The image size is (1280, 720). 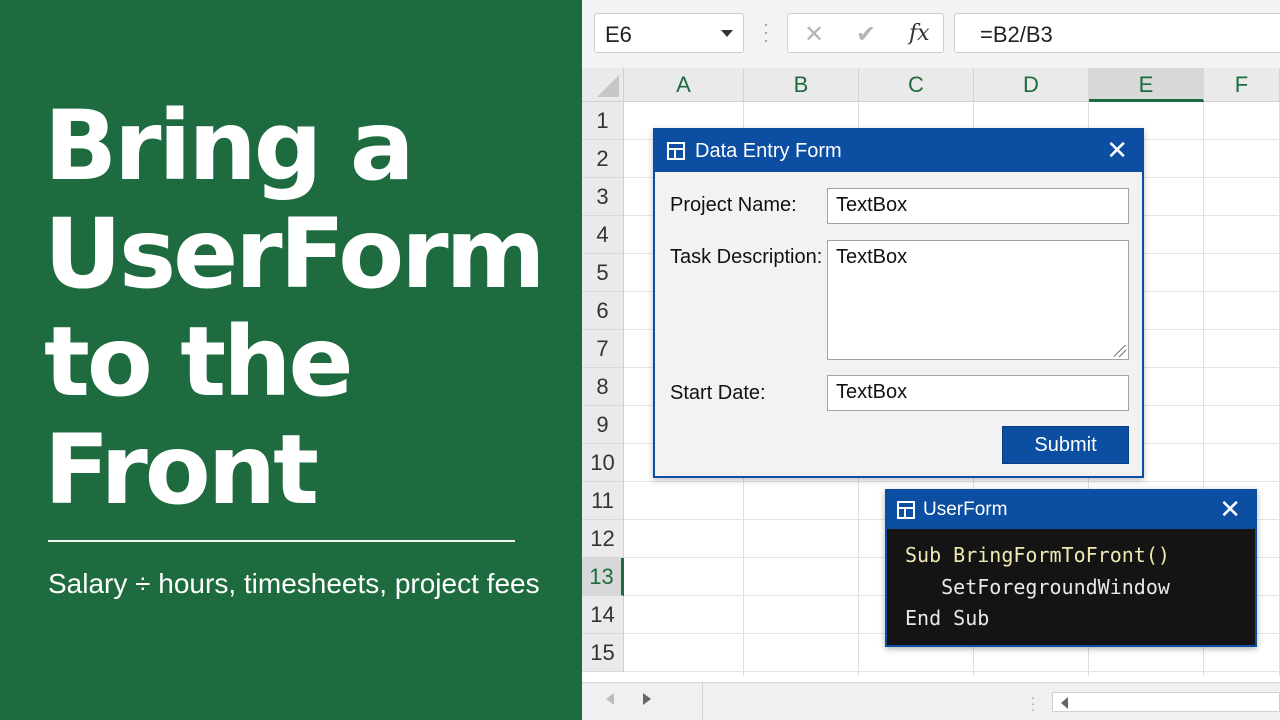 I want to click on row-header-9: 9, so click(x=603, y=425).